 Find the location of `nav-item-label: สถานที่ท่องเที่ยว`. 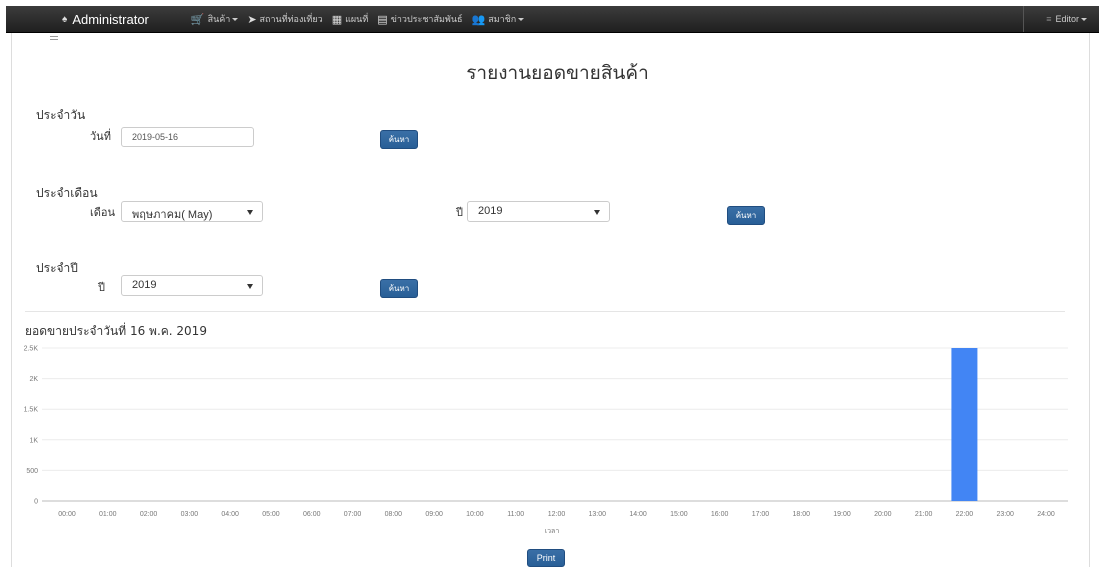

nav-item-label: สถานที่ท่องเที่ยว is located at coordinates (291, 20).